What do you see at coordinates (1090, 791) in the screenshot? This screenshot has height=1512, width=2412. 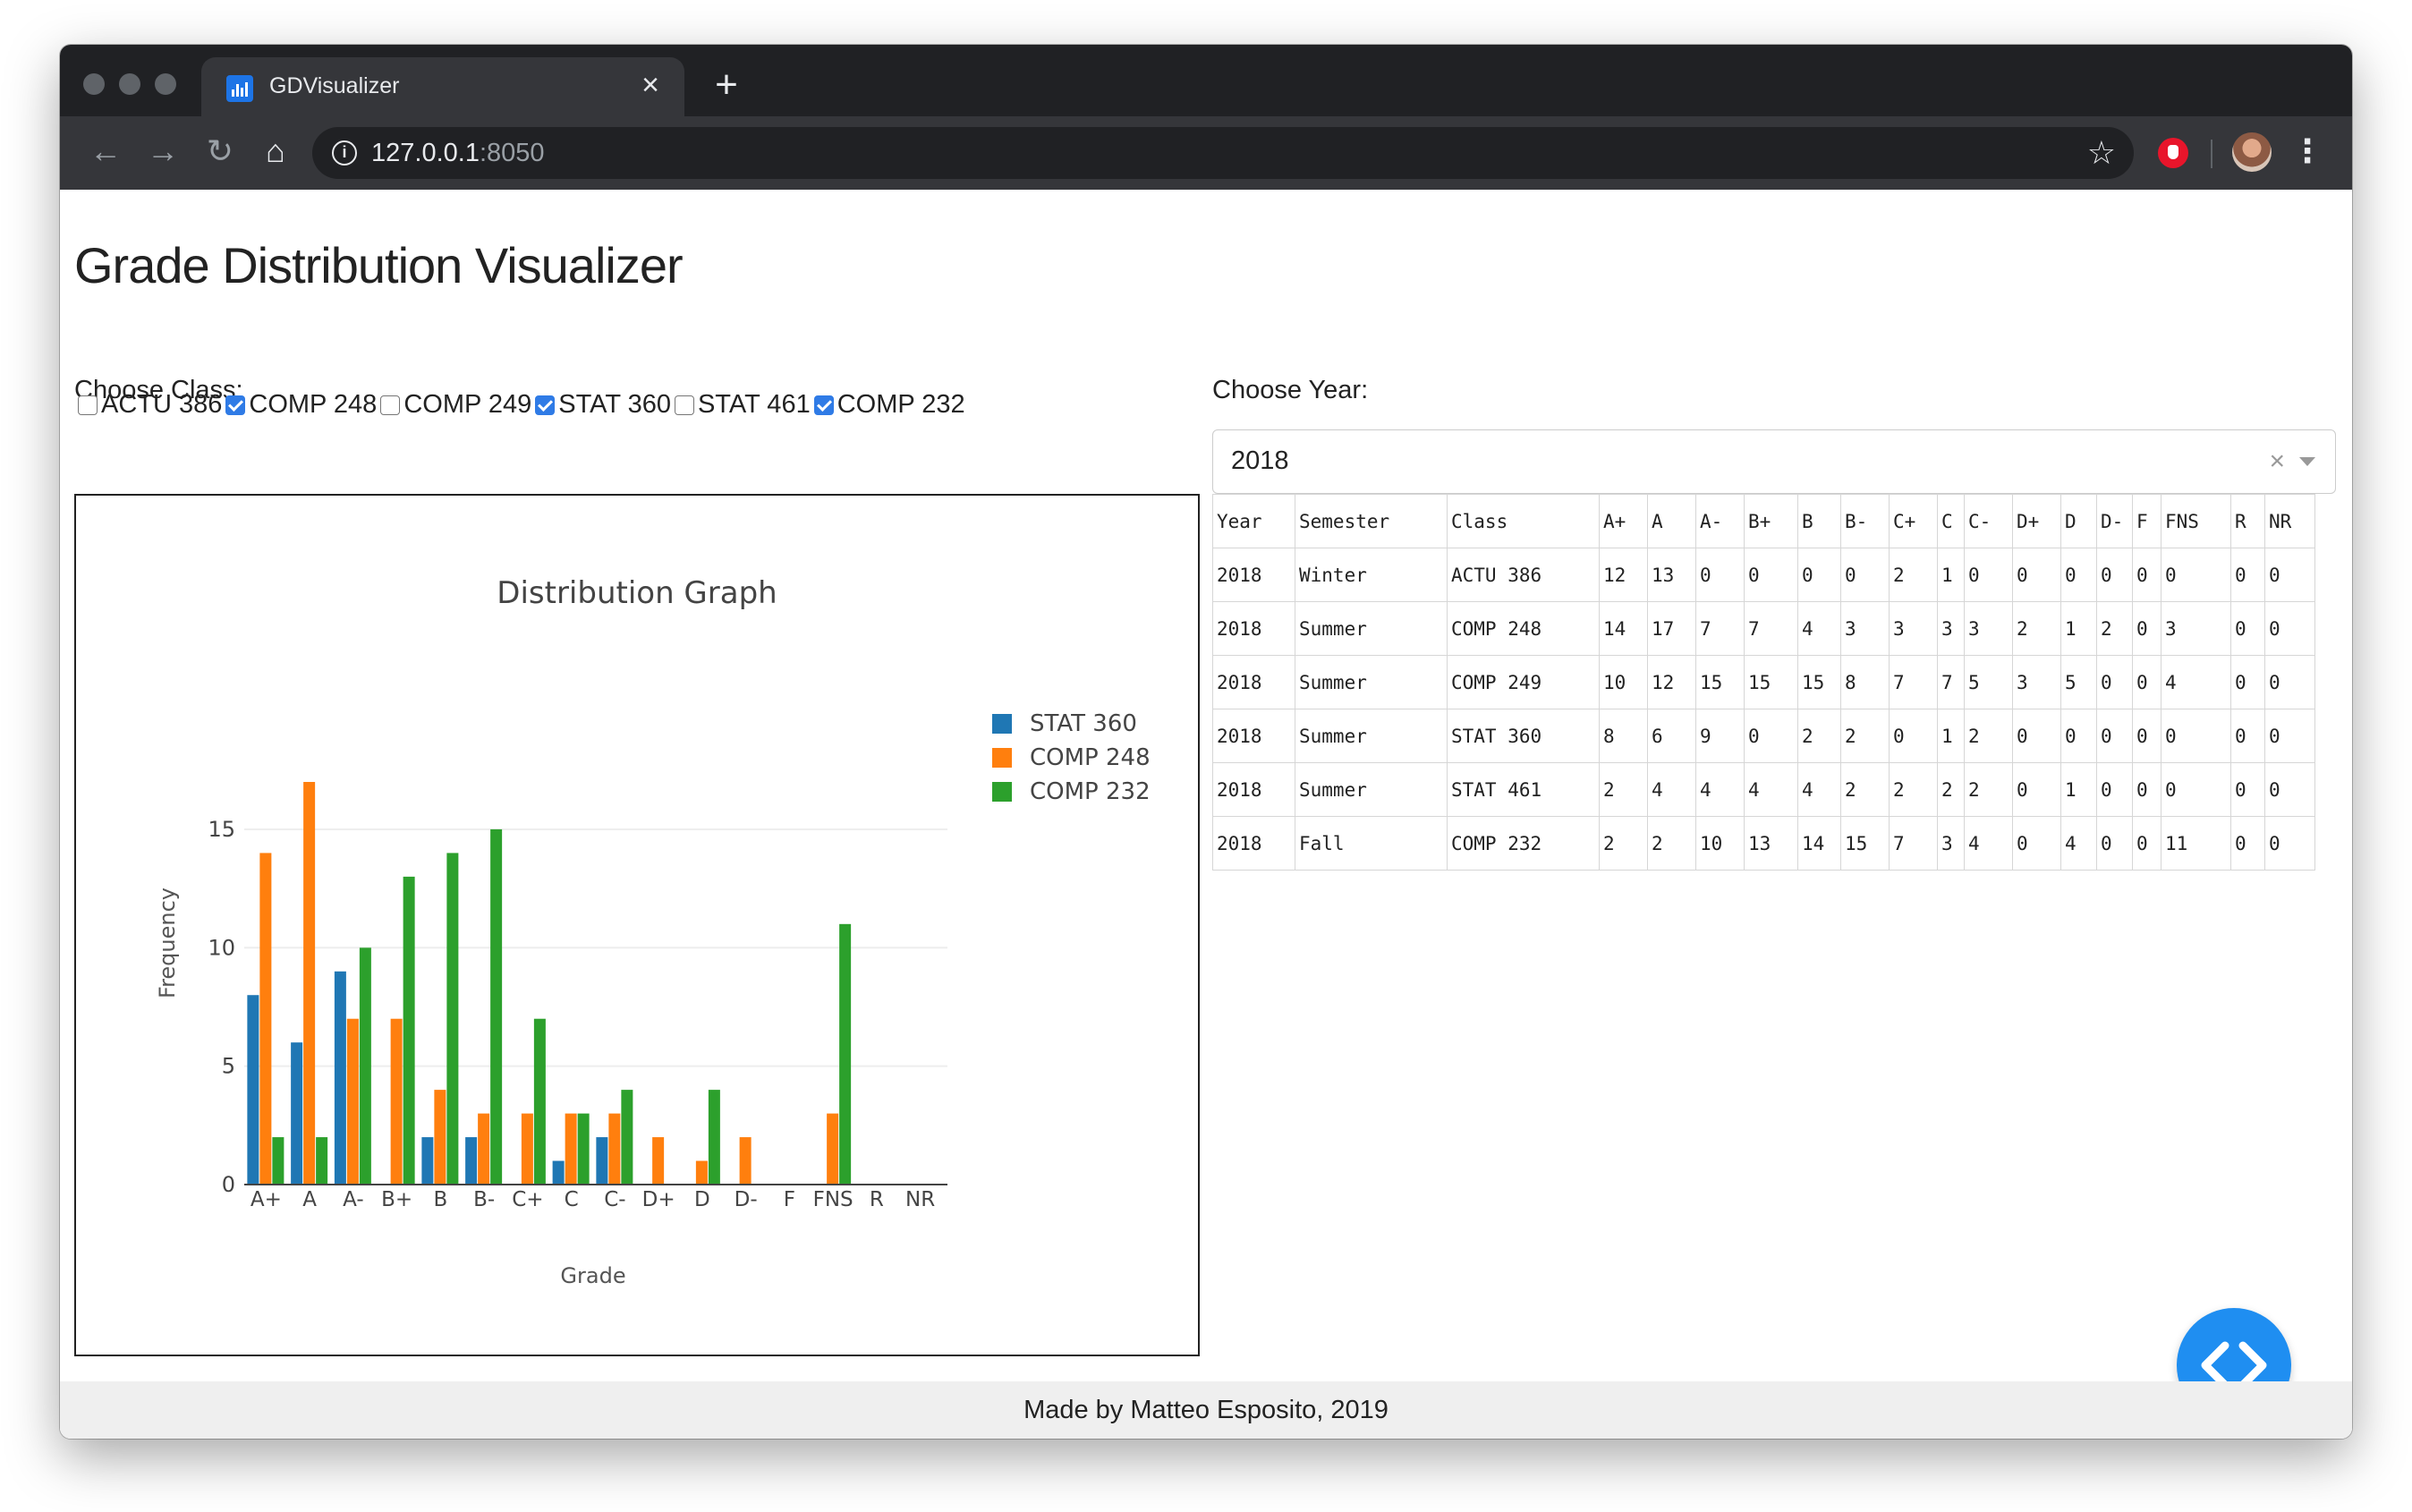 I see `legend-label: COMP 232` at bounding box center [1090, 791].